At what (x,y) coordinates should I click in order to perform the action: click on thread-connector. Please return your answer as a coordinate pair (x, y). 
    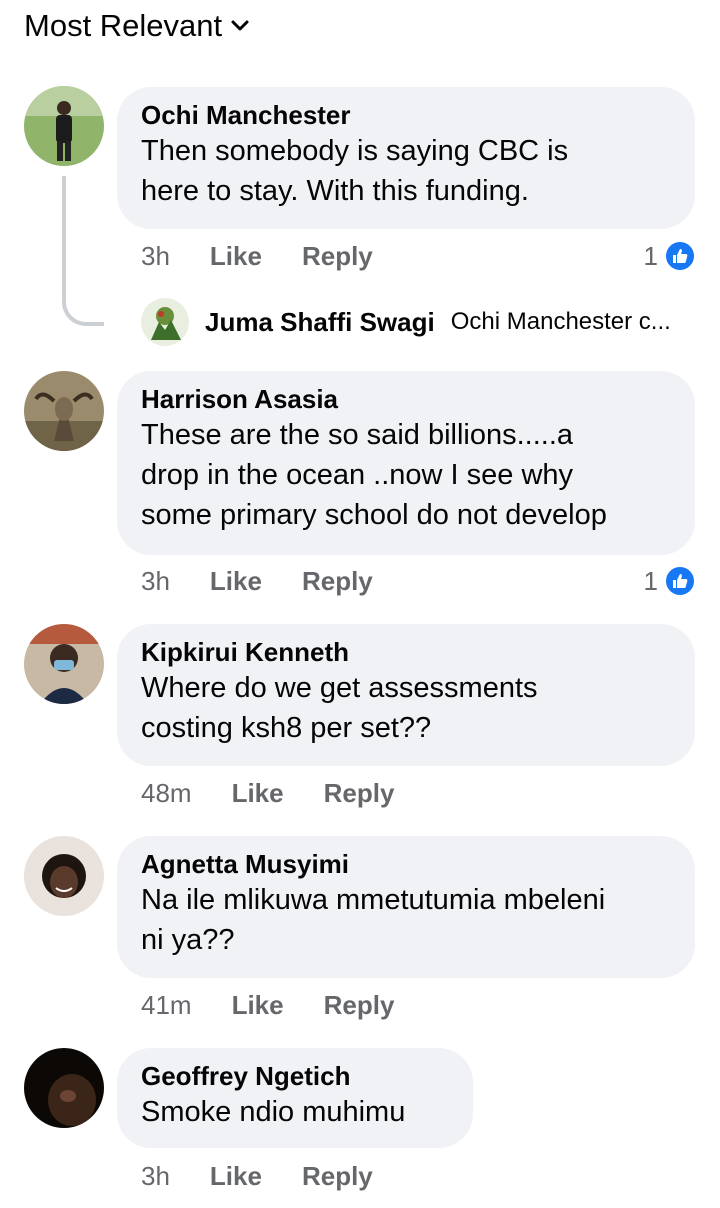
    Looking at the image, I should click on (83, 251).